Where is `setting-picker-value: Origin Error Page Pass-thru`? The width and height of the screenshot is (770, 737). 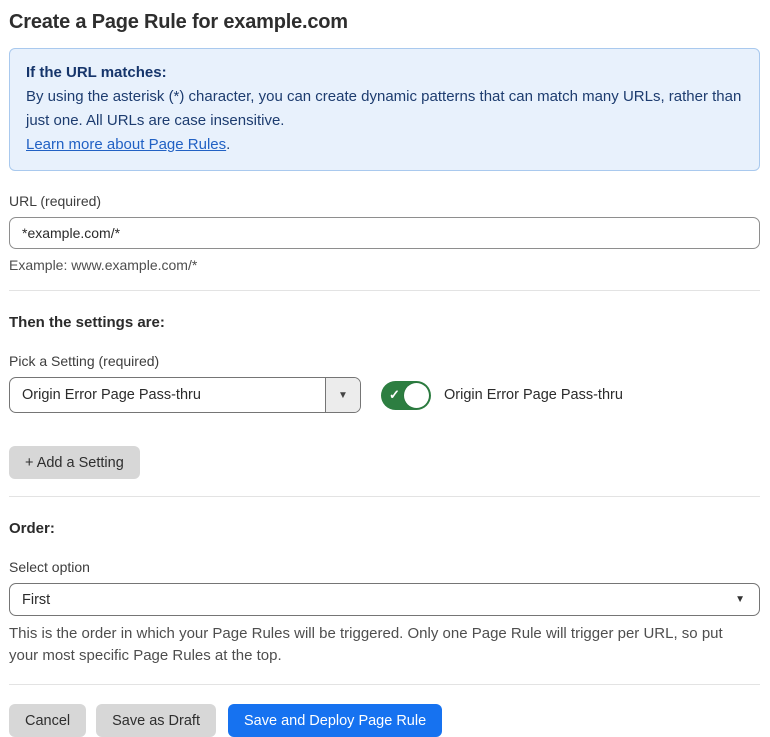 setting-picker-value: Origin Error Page Pass-thru is located at coordinates (111, 395).